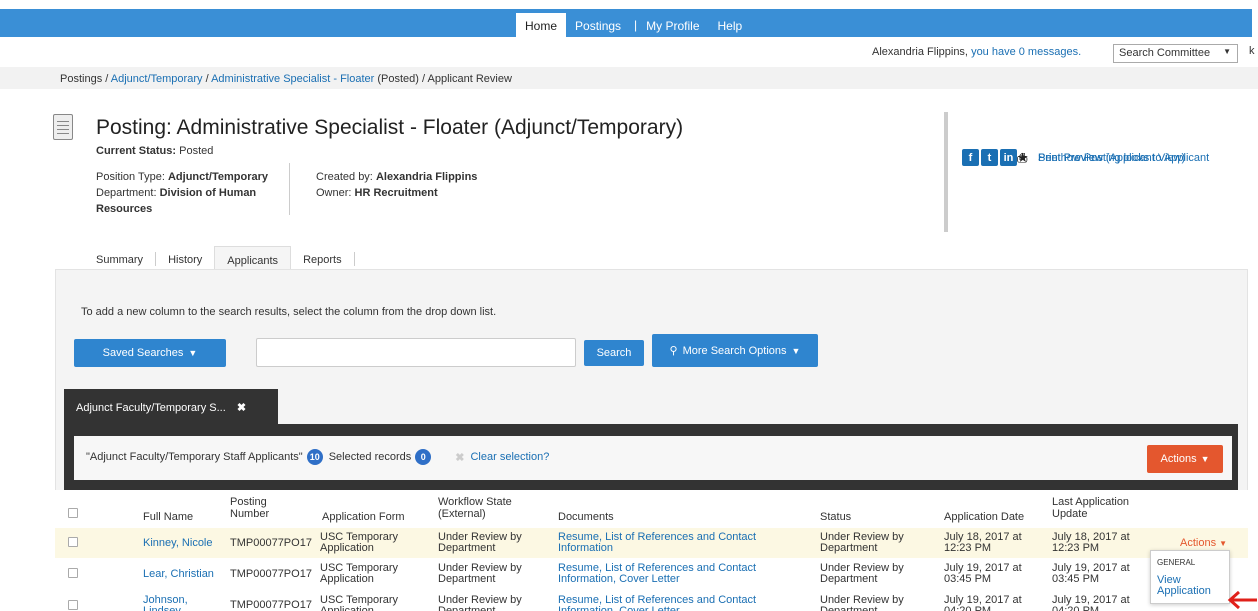 This screenshot has height=611, width=1258. Describe the element at coordinates (63, 127) in the screenshot. I see `document-icon` at that location.